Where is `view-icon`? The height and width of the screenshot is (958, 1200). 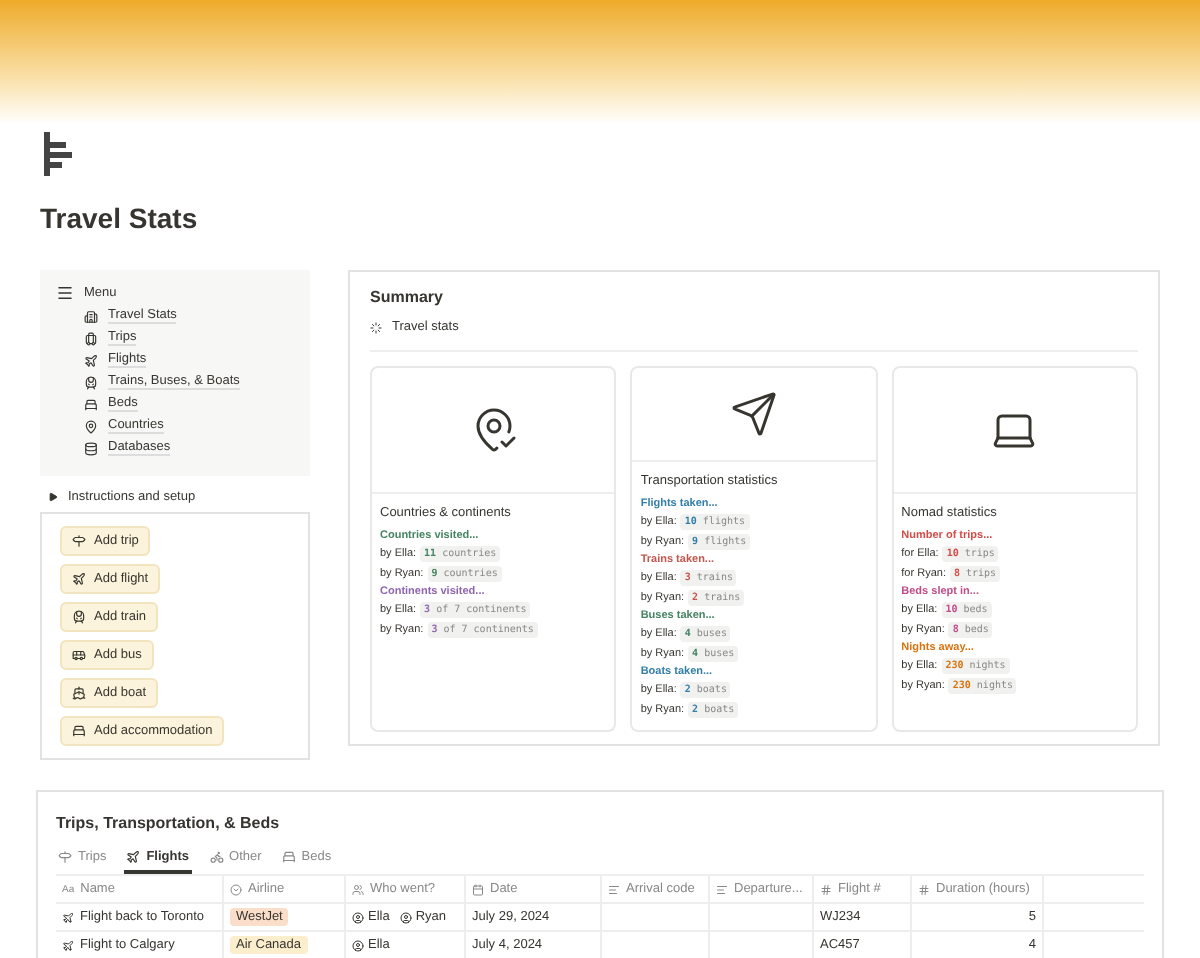
view-icon is located at coordinates (376, 327).